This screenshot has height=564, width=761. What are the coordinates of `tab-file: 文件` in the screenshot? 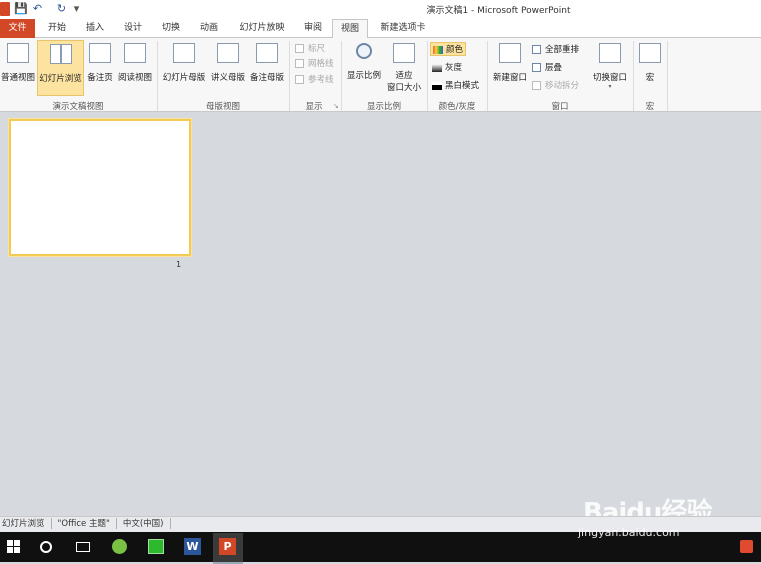 It's located at (17, 28).